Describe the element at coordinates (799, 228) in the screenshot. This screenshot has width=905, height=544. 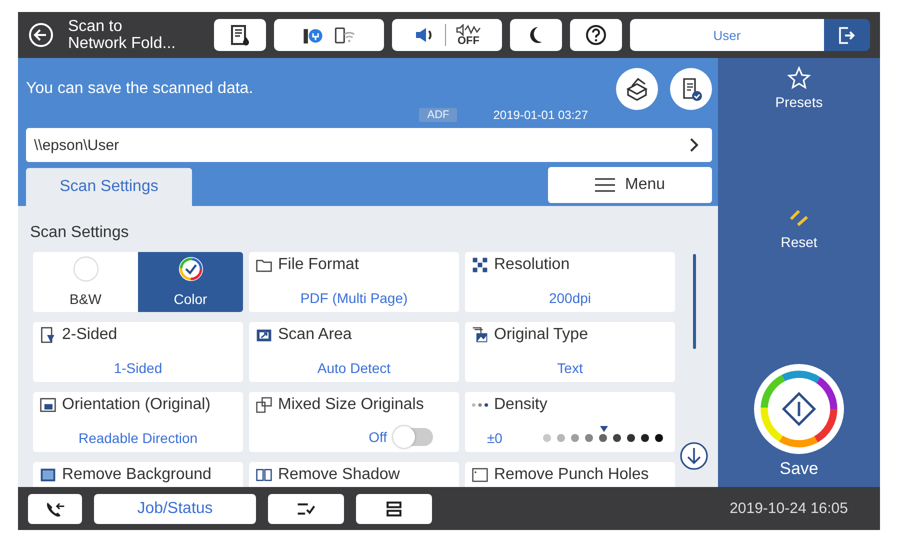
I see `reset-button: Reset` at that location.